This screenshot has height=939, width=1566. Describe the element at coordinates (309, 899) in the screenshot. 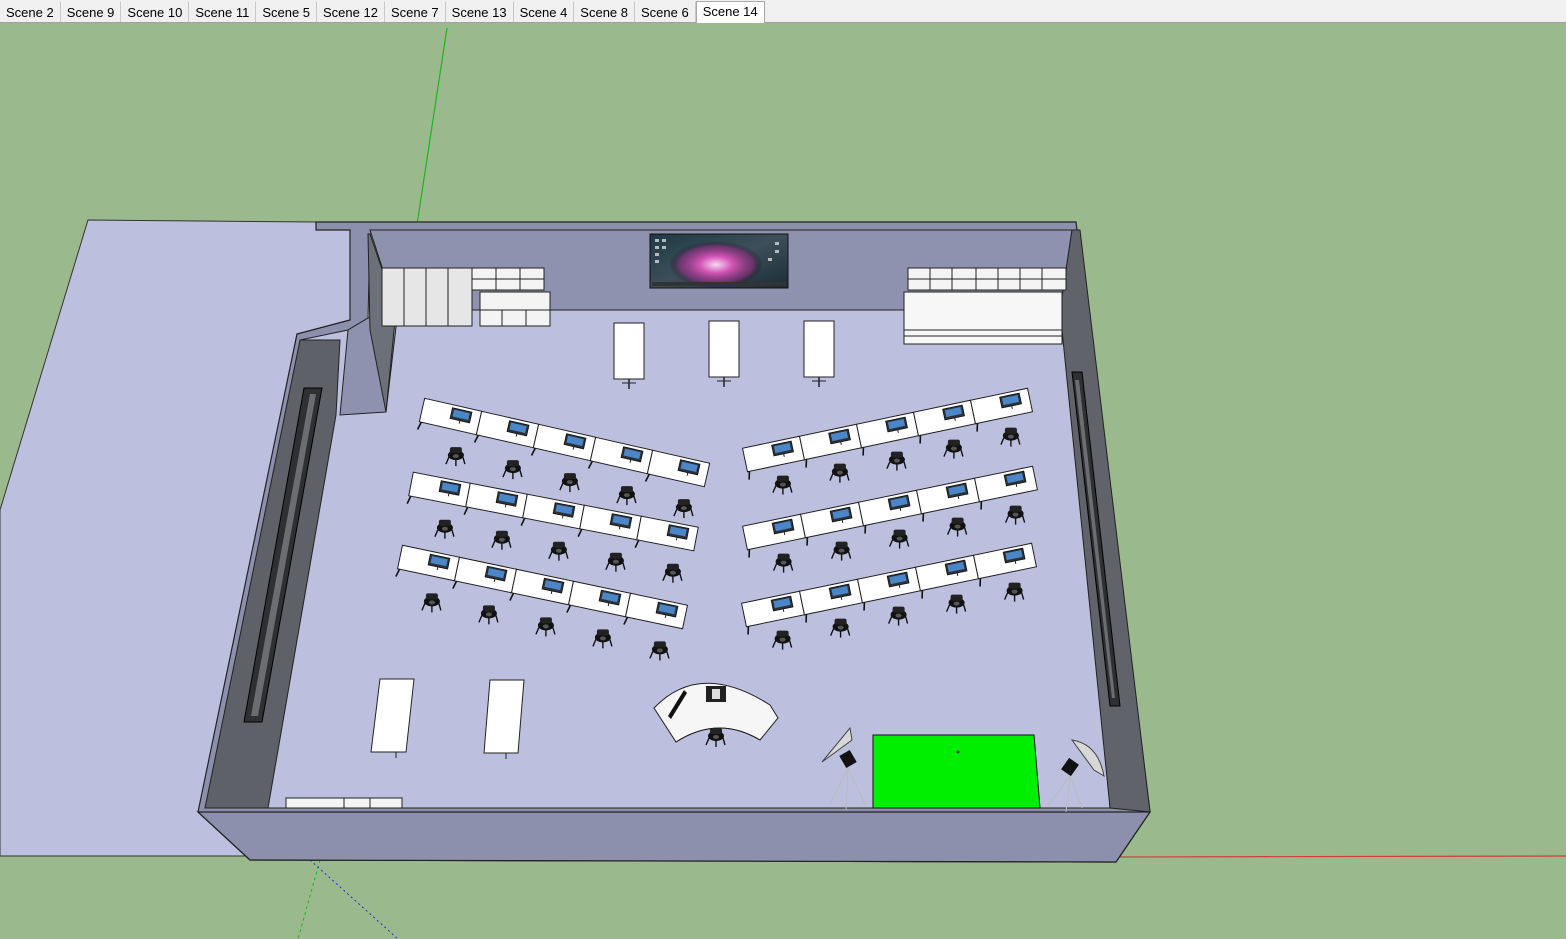

I see `green-axis-hidden` at that location.